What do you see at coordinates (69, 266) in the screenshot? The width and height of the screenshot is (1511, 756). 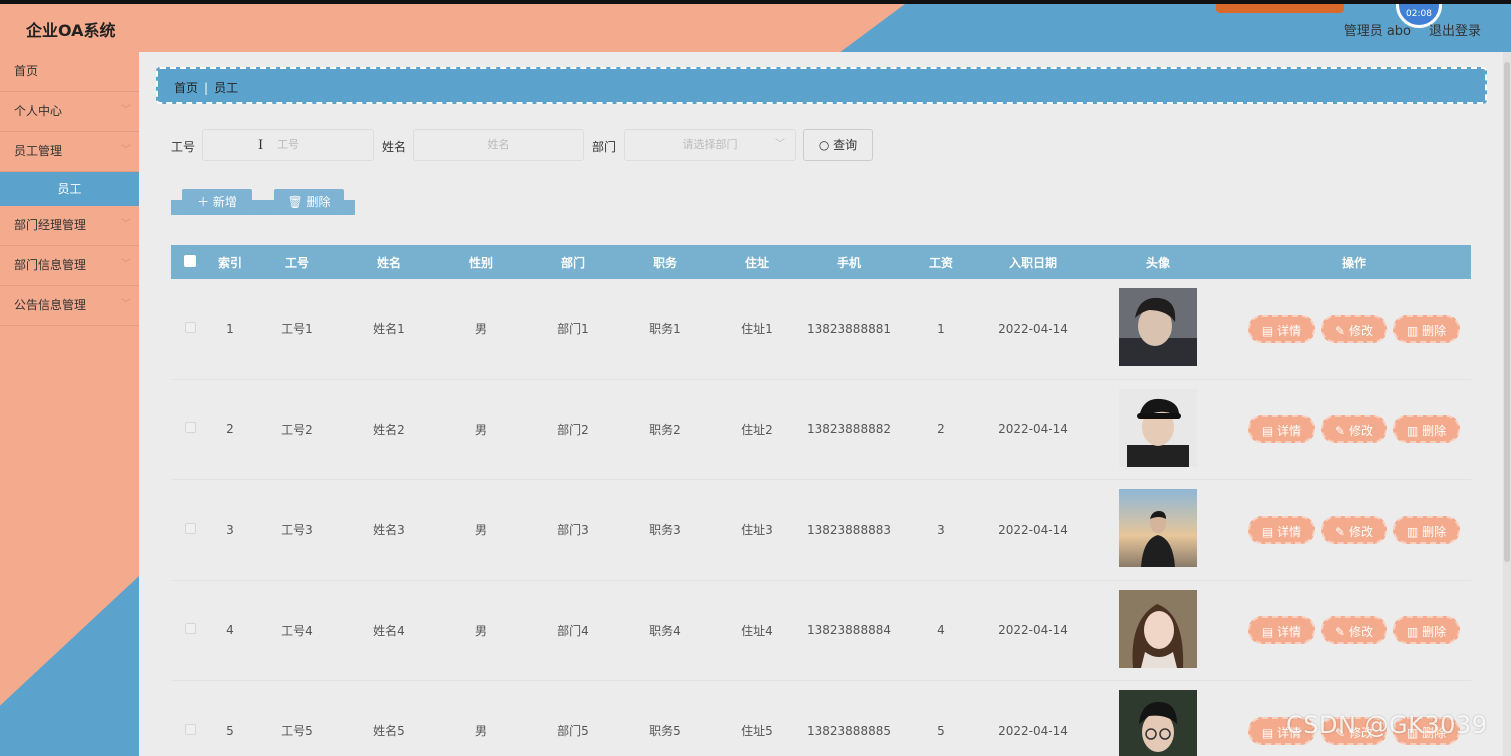 I see `sidebar-item-dept-info-management: 部门信息管理 ﹀` at bounding box center [69, 266].